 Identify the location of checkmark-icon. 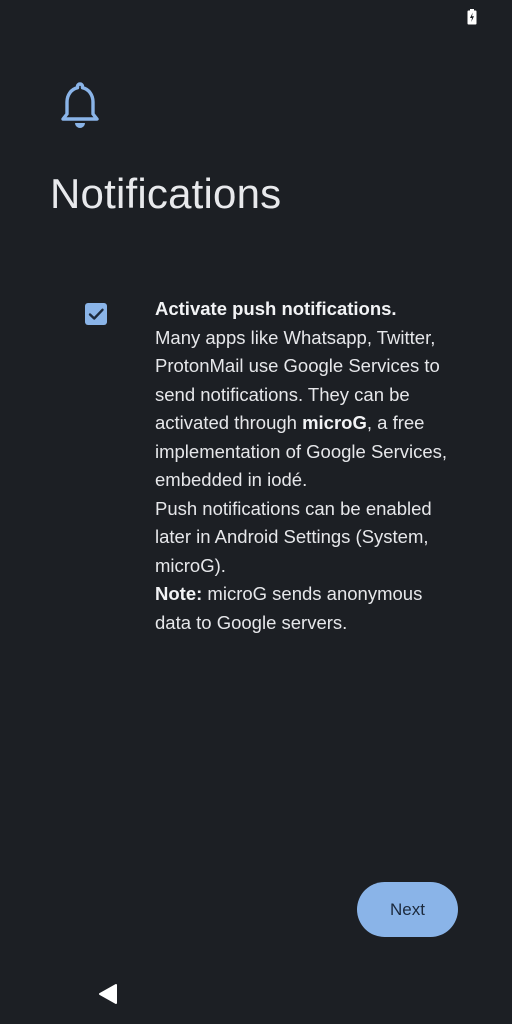
(96, 314).